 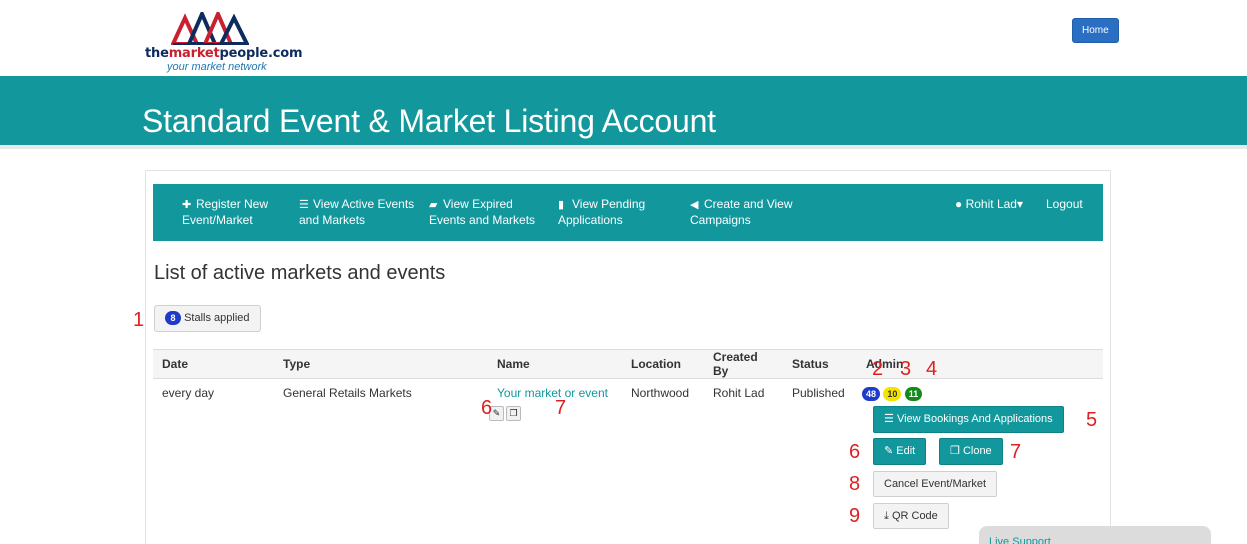 I want to click on clone-button: ❐ Clone, so click(x=971, y=451).